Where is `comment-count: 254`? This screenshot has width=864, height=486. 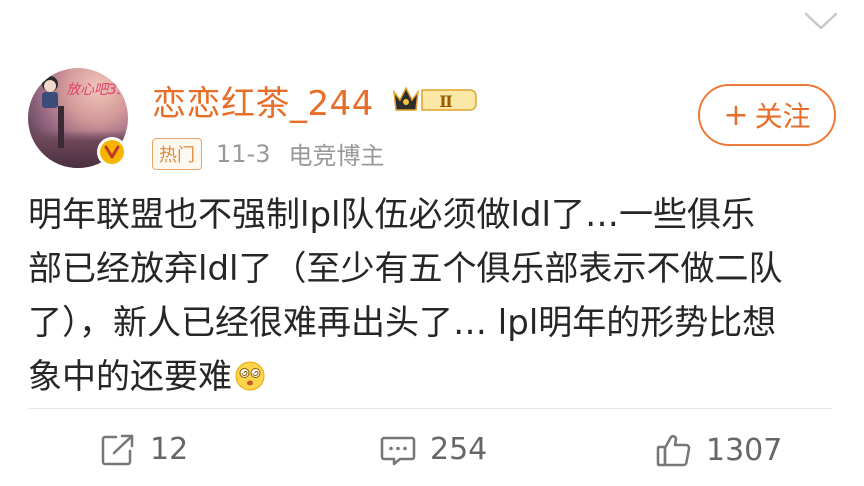
comment-count: 254 is located at coordinates (459, 449).